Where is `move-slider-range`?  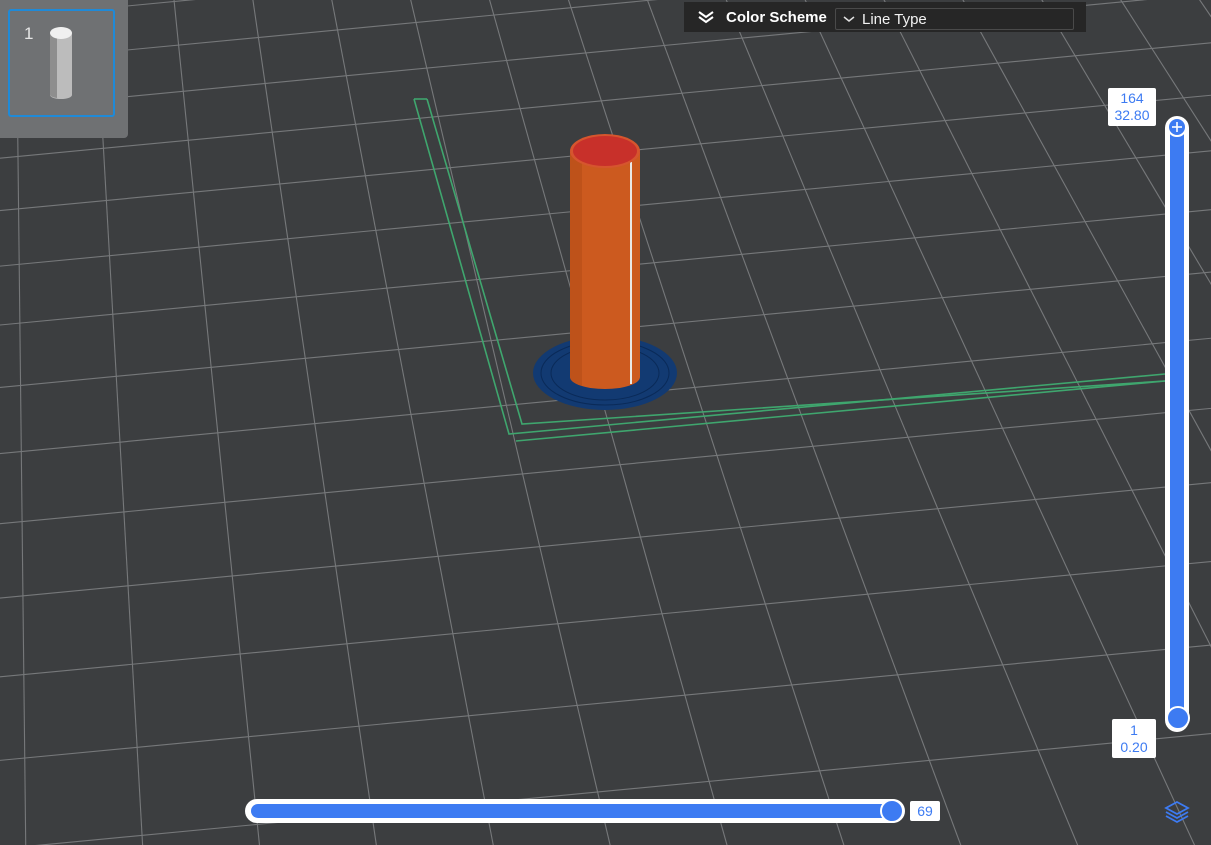
move-slider-range is located at coordinates (575, 811).